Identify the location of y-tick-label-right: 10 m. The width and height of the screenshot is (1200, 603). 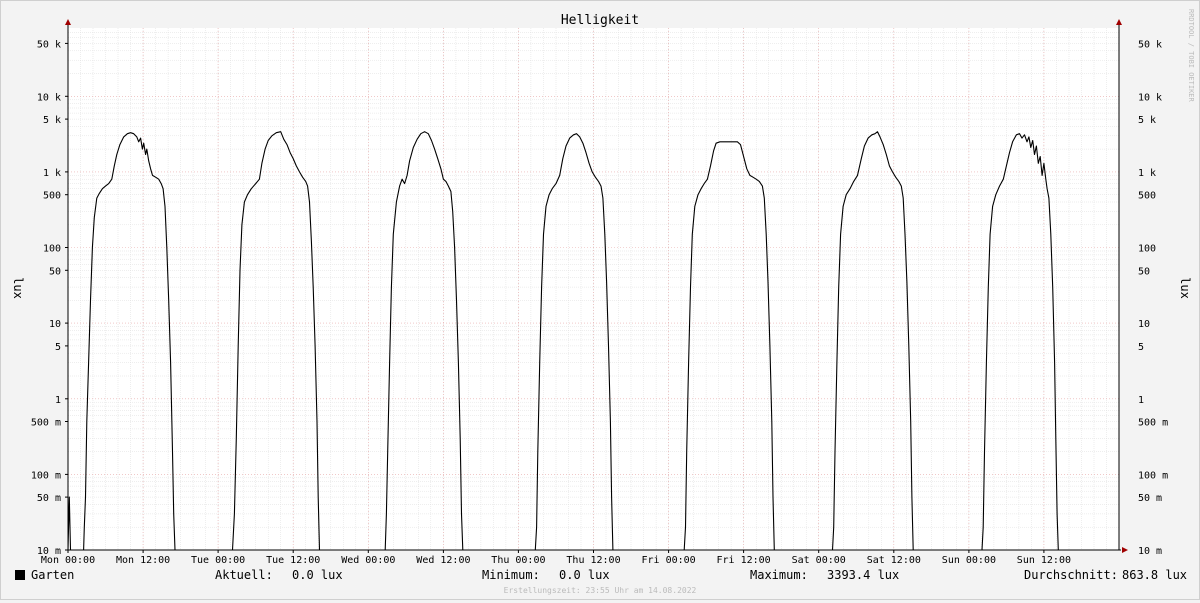
(1150, 551).